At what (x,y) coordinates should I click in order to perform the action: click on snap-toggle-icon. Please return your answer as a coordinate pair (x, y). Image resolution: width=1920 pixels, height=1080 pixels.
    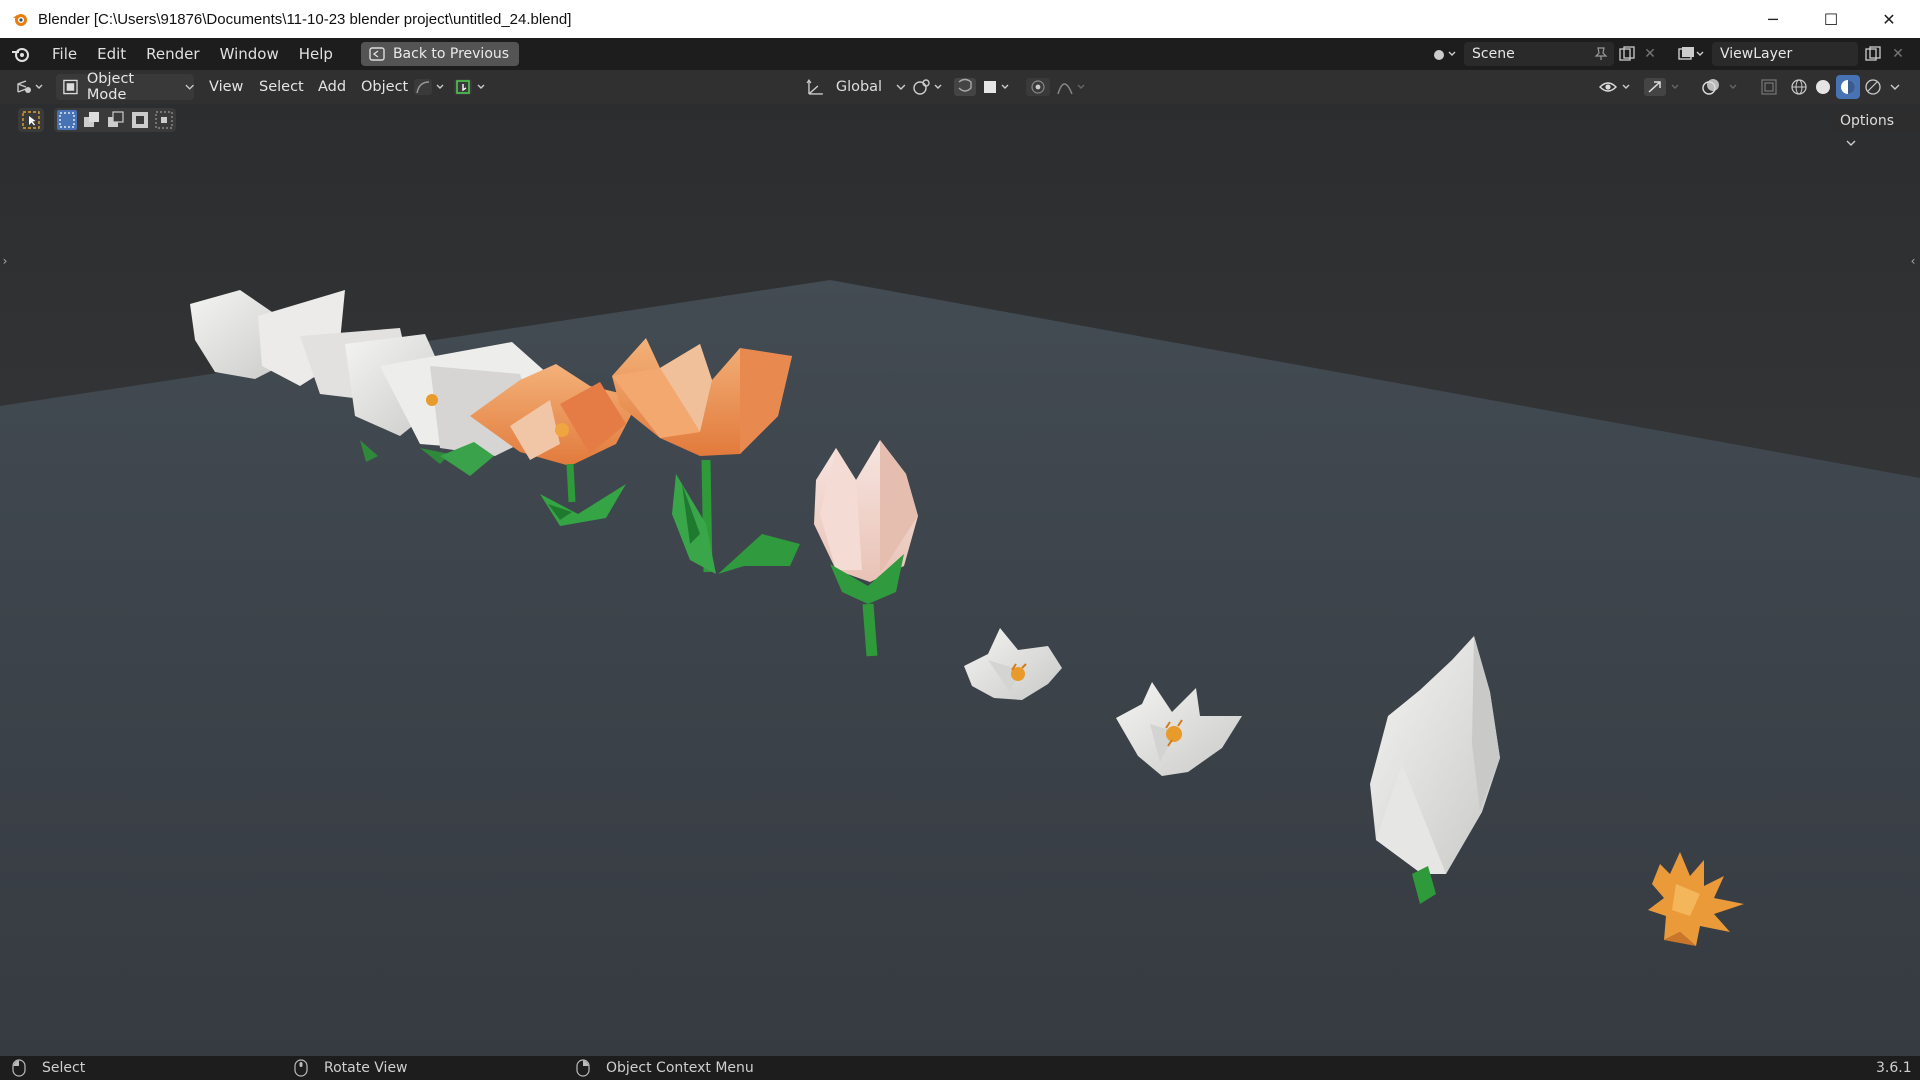
    Looking at the image, I should click on (982, 87).